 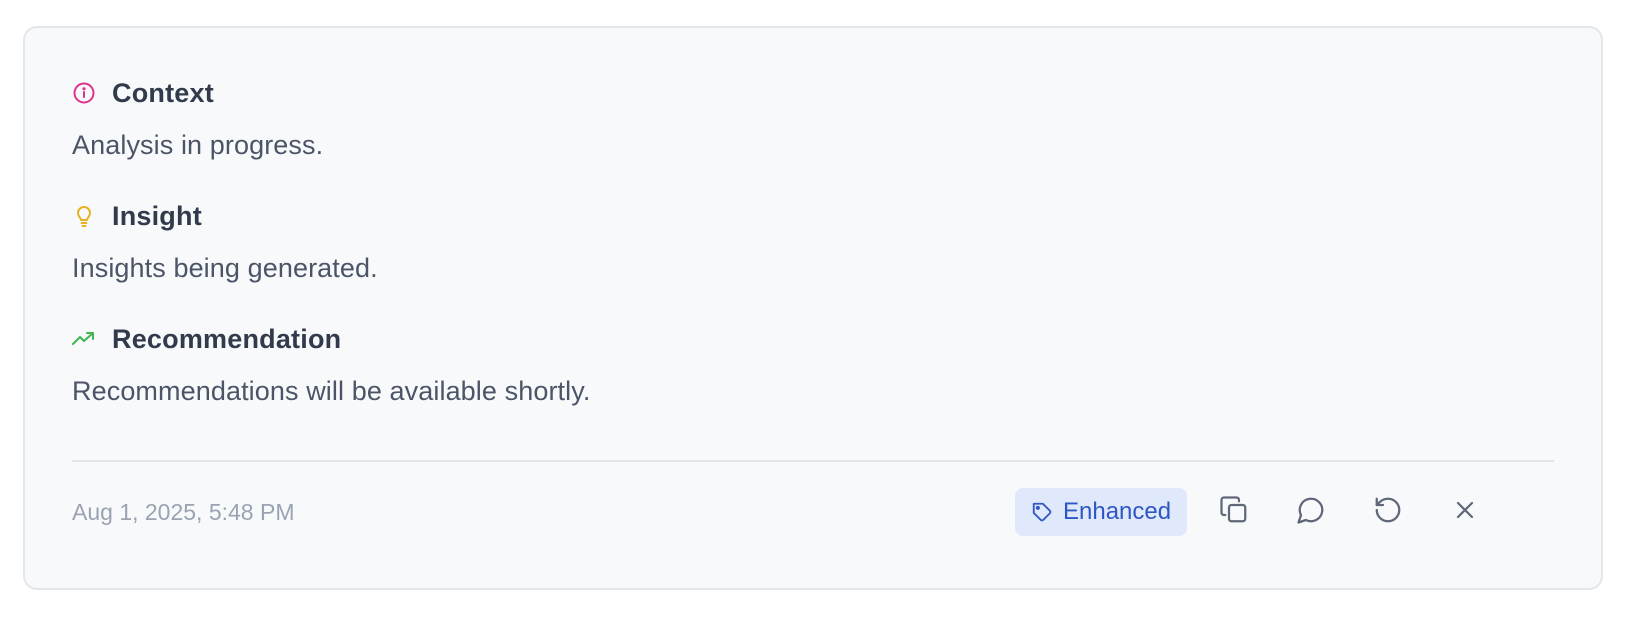 What do you see at coordinates (227, 338) in the screenshot?
I see `recommendation-title: Recommendation` at bounding box center [227, 338].